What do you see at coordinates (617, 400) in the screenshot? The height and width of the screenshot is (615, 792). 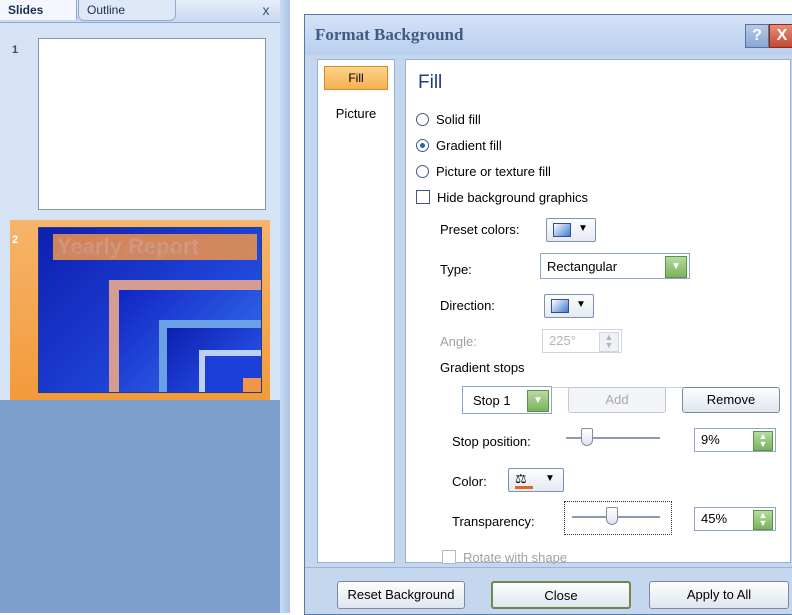 I see `add-stop-button: Add` at bounding box center [617, 400].